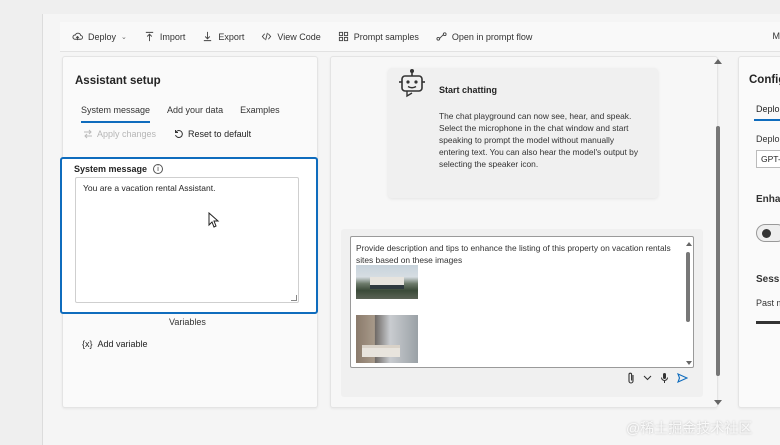  I want to click on chevron-down-icon: ⌄, so click(124, 37).